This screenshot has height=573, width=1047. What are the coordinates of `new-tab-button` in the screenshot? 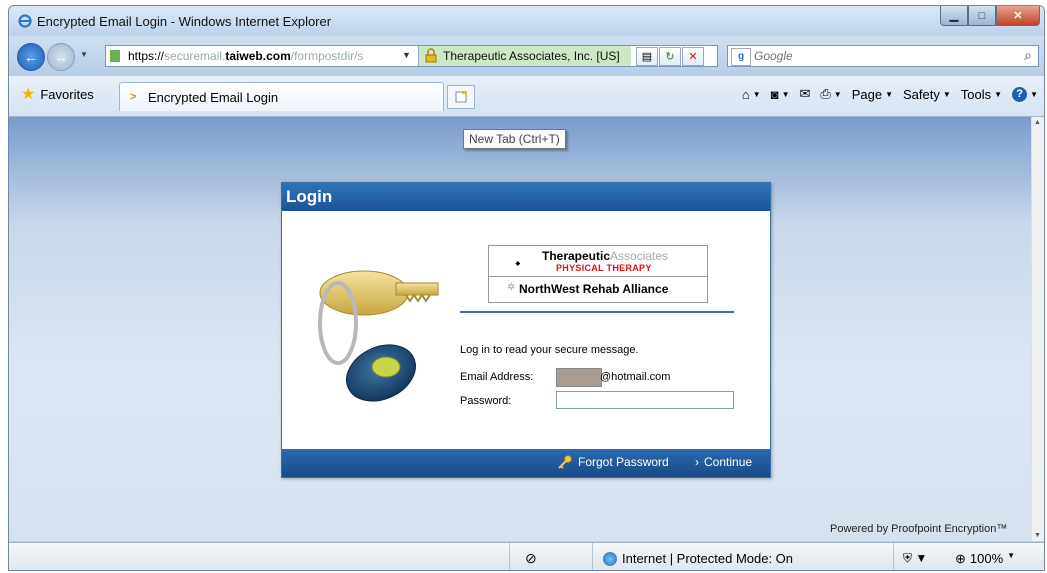 It's located at (461, 97).